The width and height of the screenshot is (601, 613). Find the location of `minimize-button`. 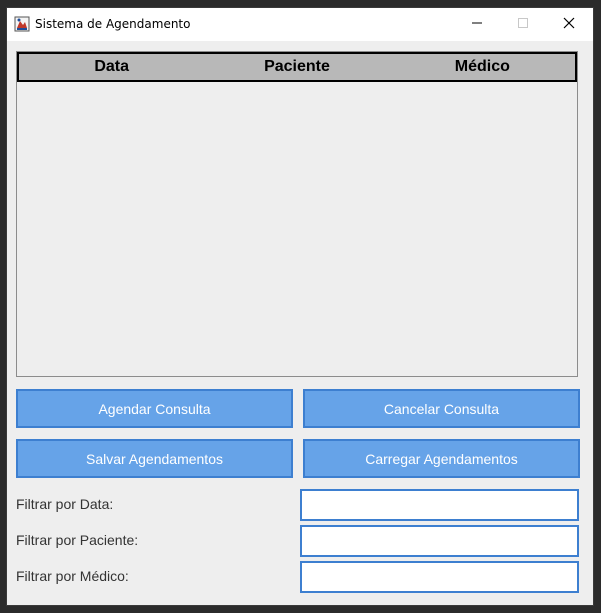

minimize-button is located at coordinates (477, 24).